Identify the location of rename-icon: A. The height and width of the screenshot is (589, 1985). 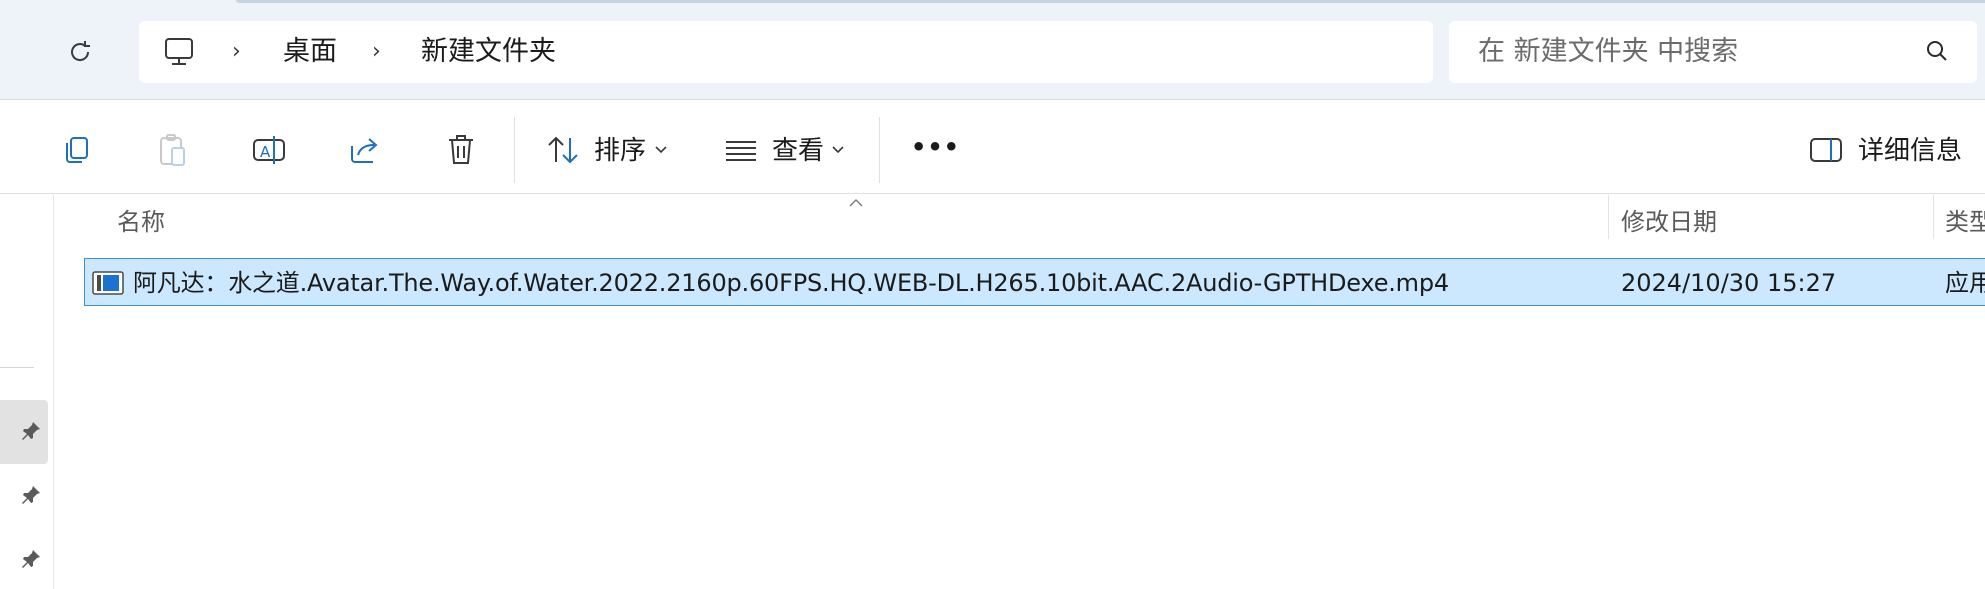
(269, 150).